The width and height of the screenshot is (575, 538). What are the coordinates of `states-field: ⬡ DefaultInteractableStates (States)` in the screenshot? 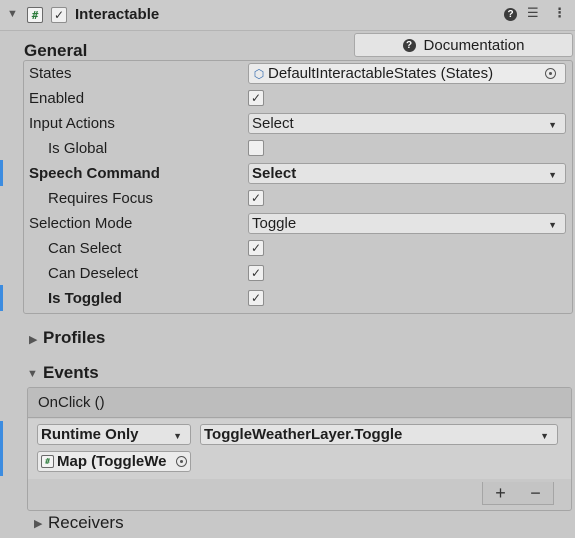 It's located at (407, 73).